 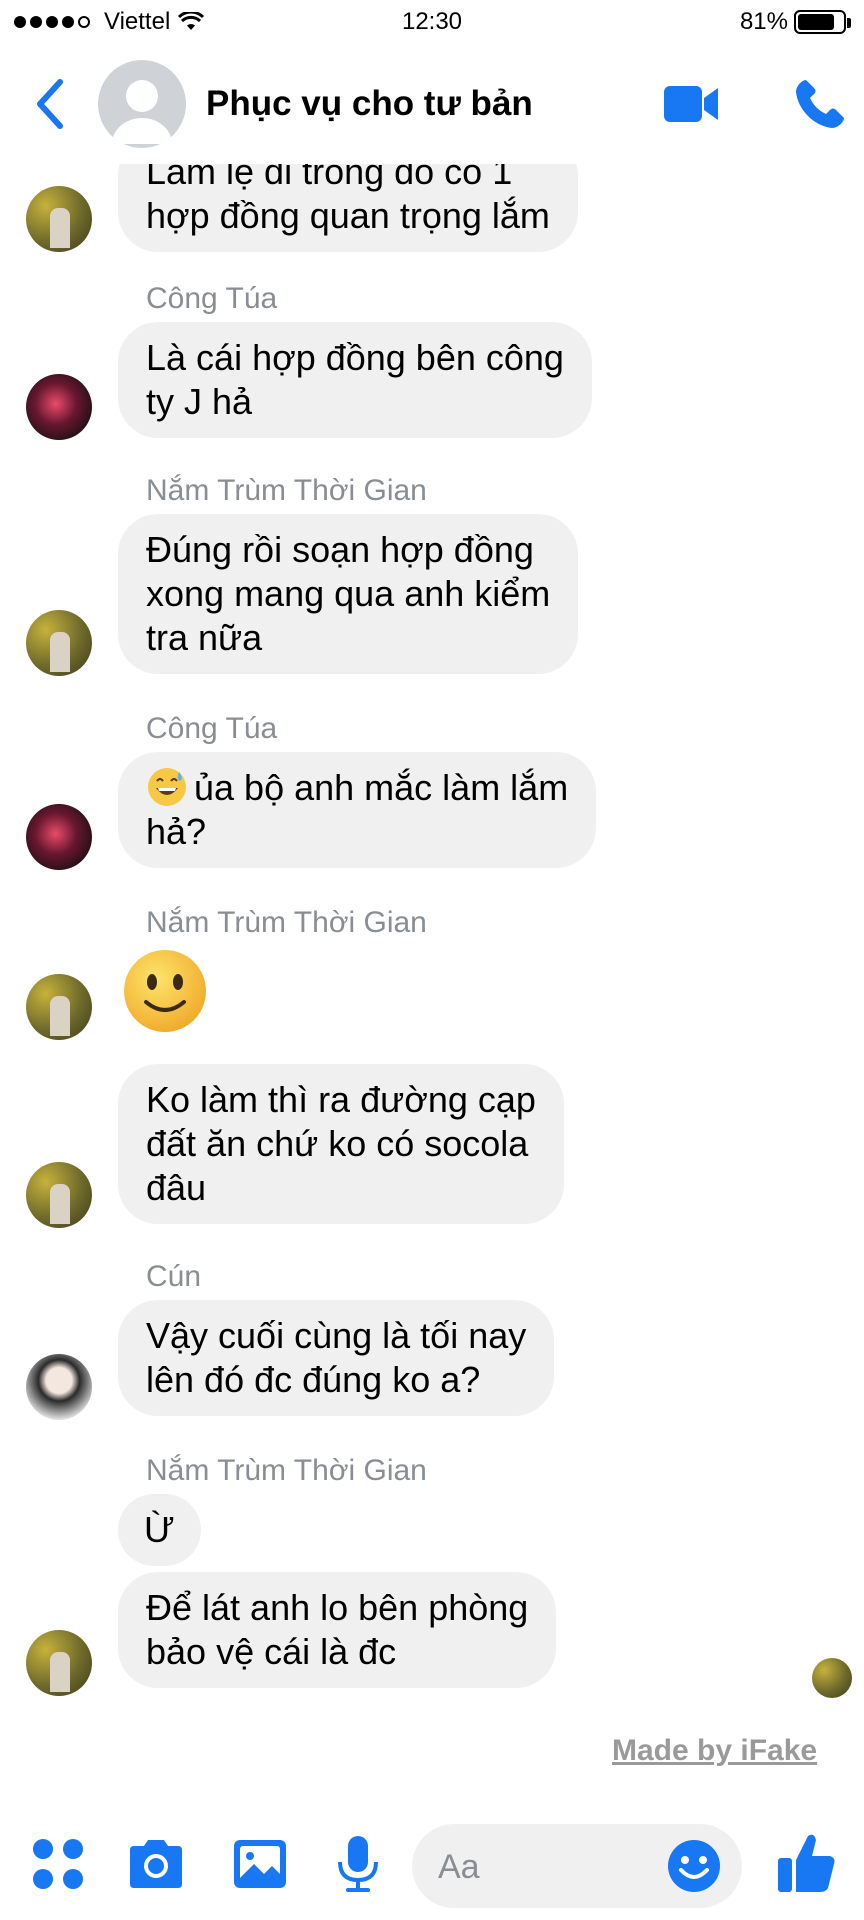 I want to click on conversation-title: Phục vụ cho tư bản, so click(x=369, y=104).